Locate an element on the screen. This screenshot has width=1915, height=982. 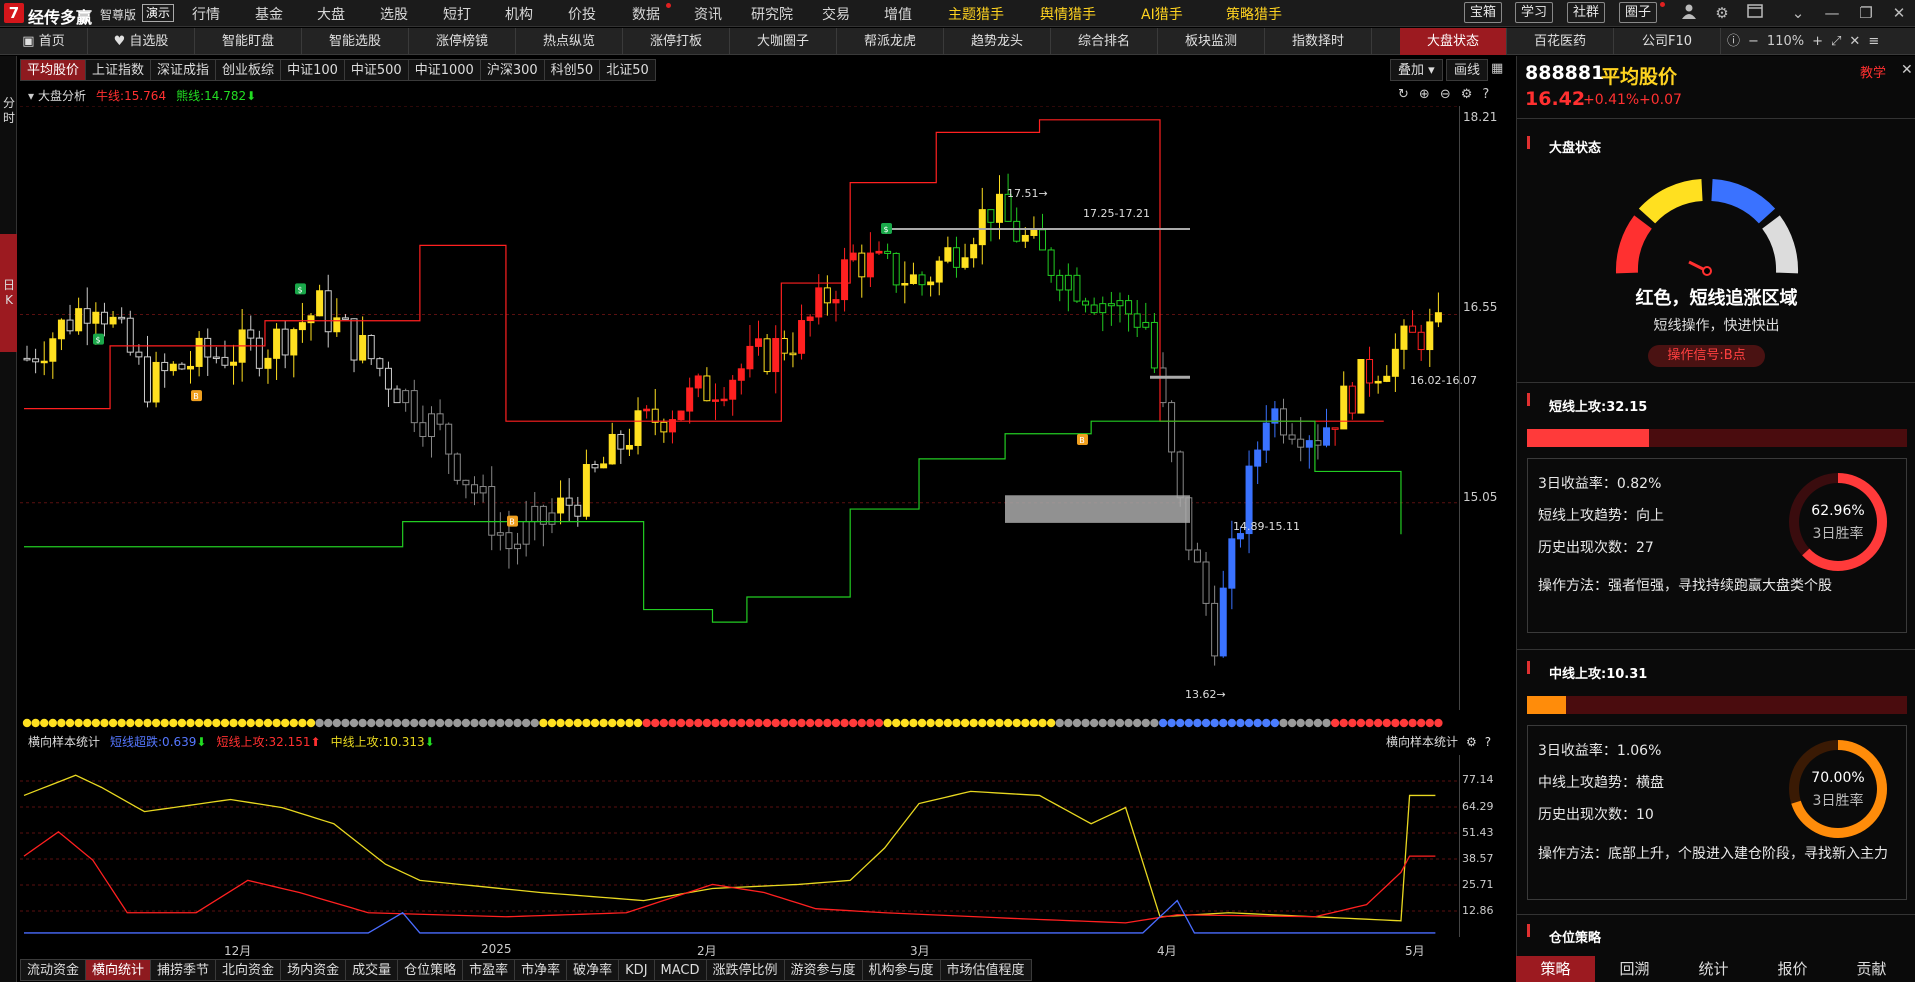
menu-market: 大盘 is located at coordinates (331, 14).